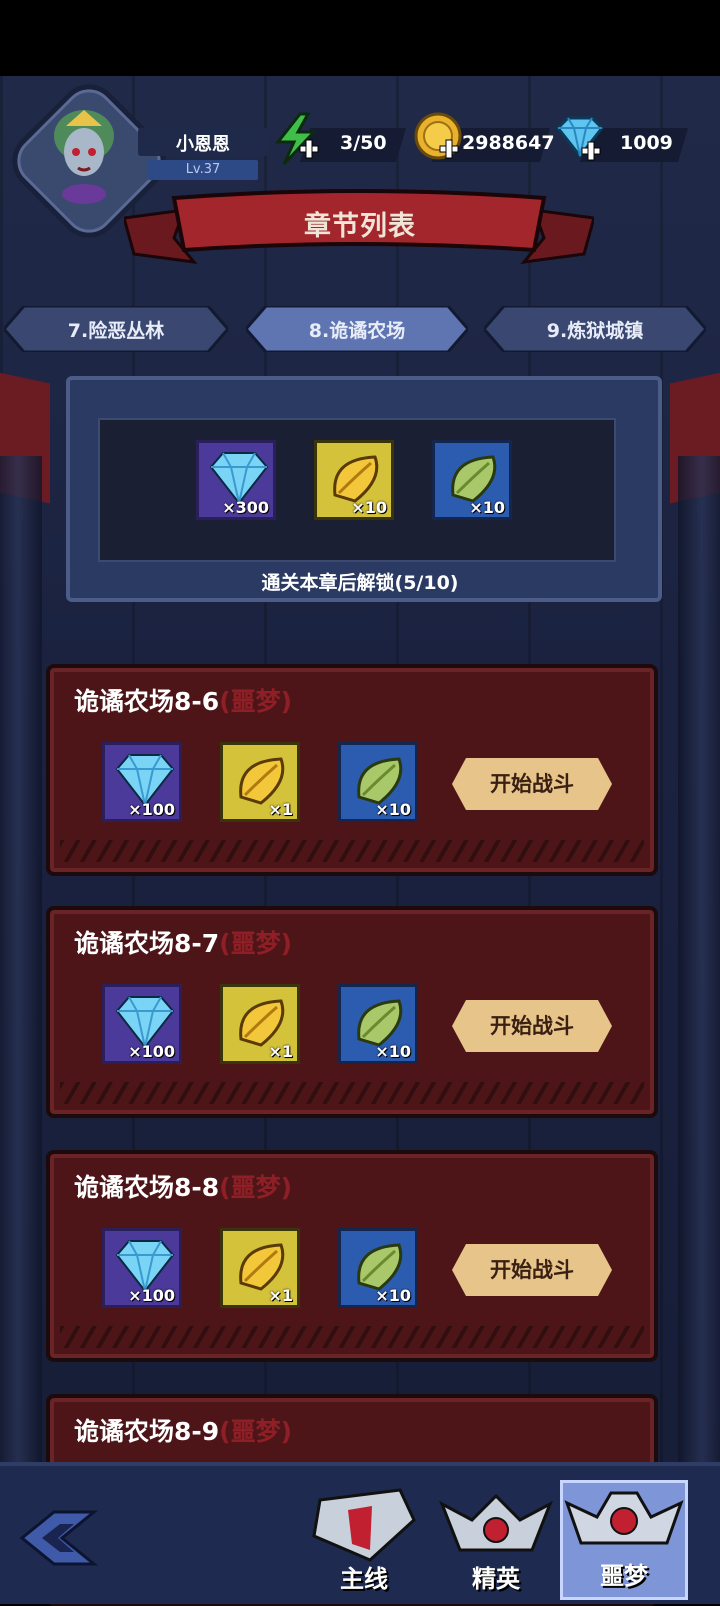 This screenshot has height=1606, width=720. Describe the element at coordinates (360, 583) in the screenshot. I see `unlock-status-text: 通关本章后解锁(5/10)` at that location.